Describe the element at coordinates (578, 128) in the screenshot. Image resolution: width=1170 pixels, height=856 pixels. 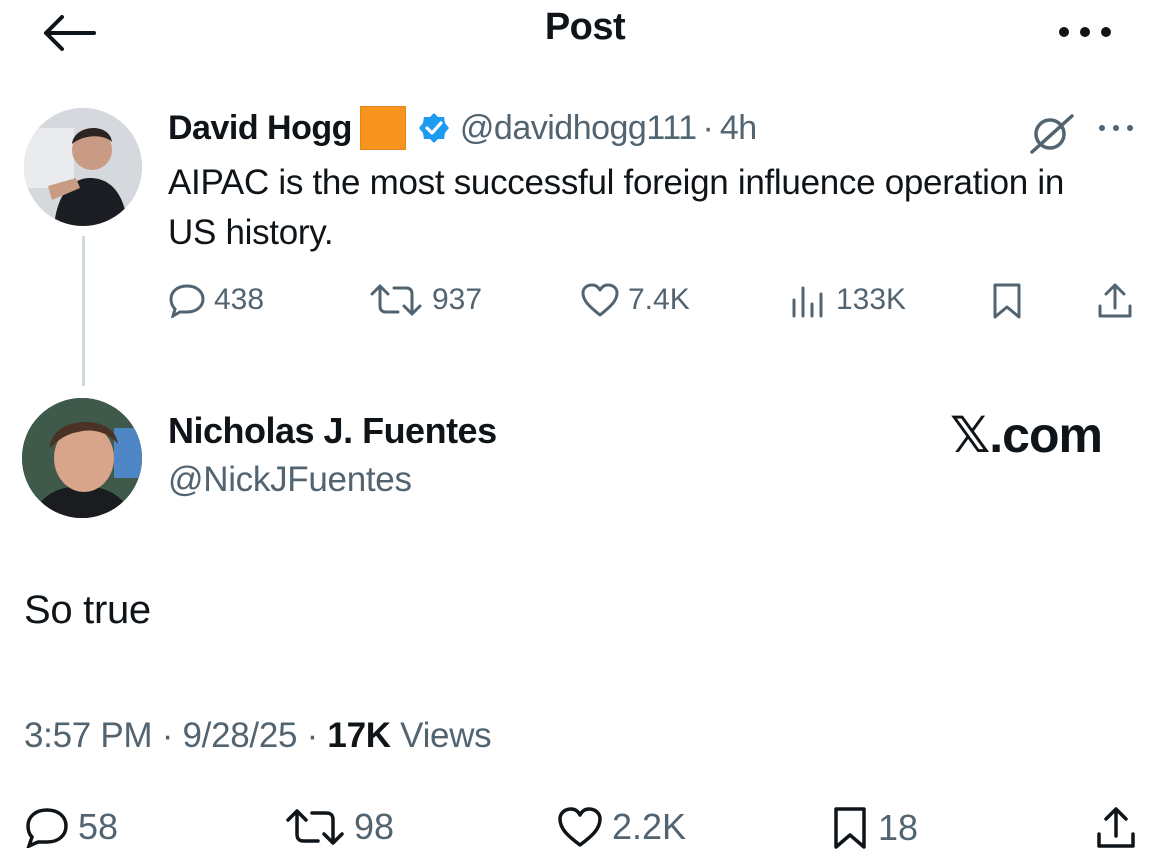
I see `author-handle: @davidhogg111` at that location.